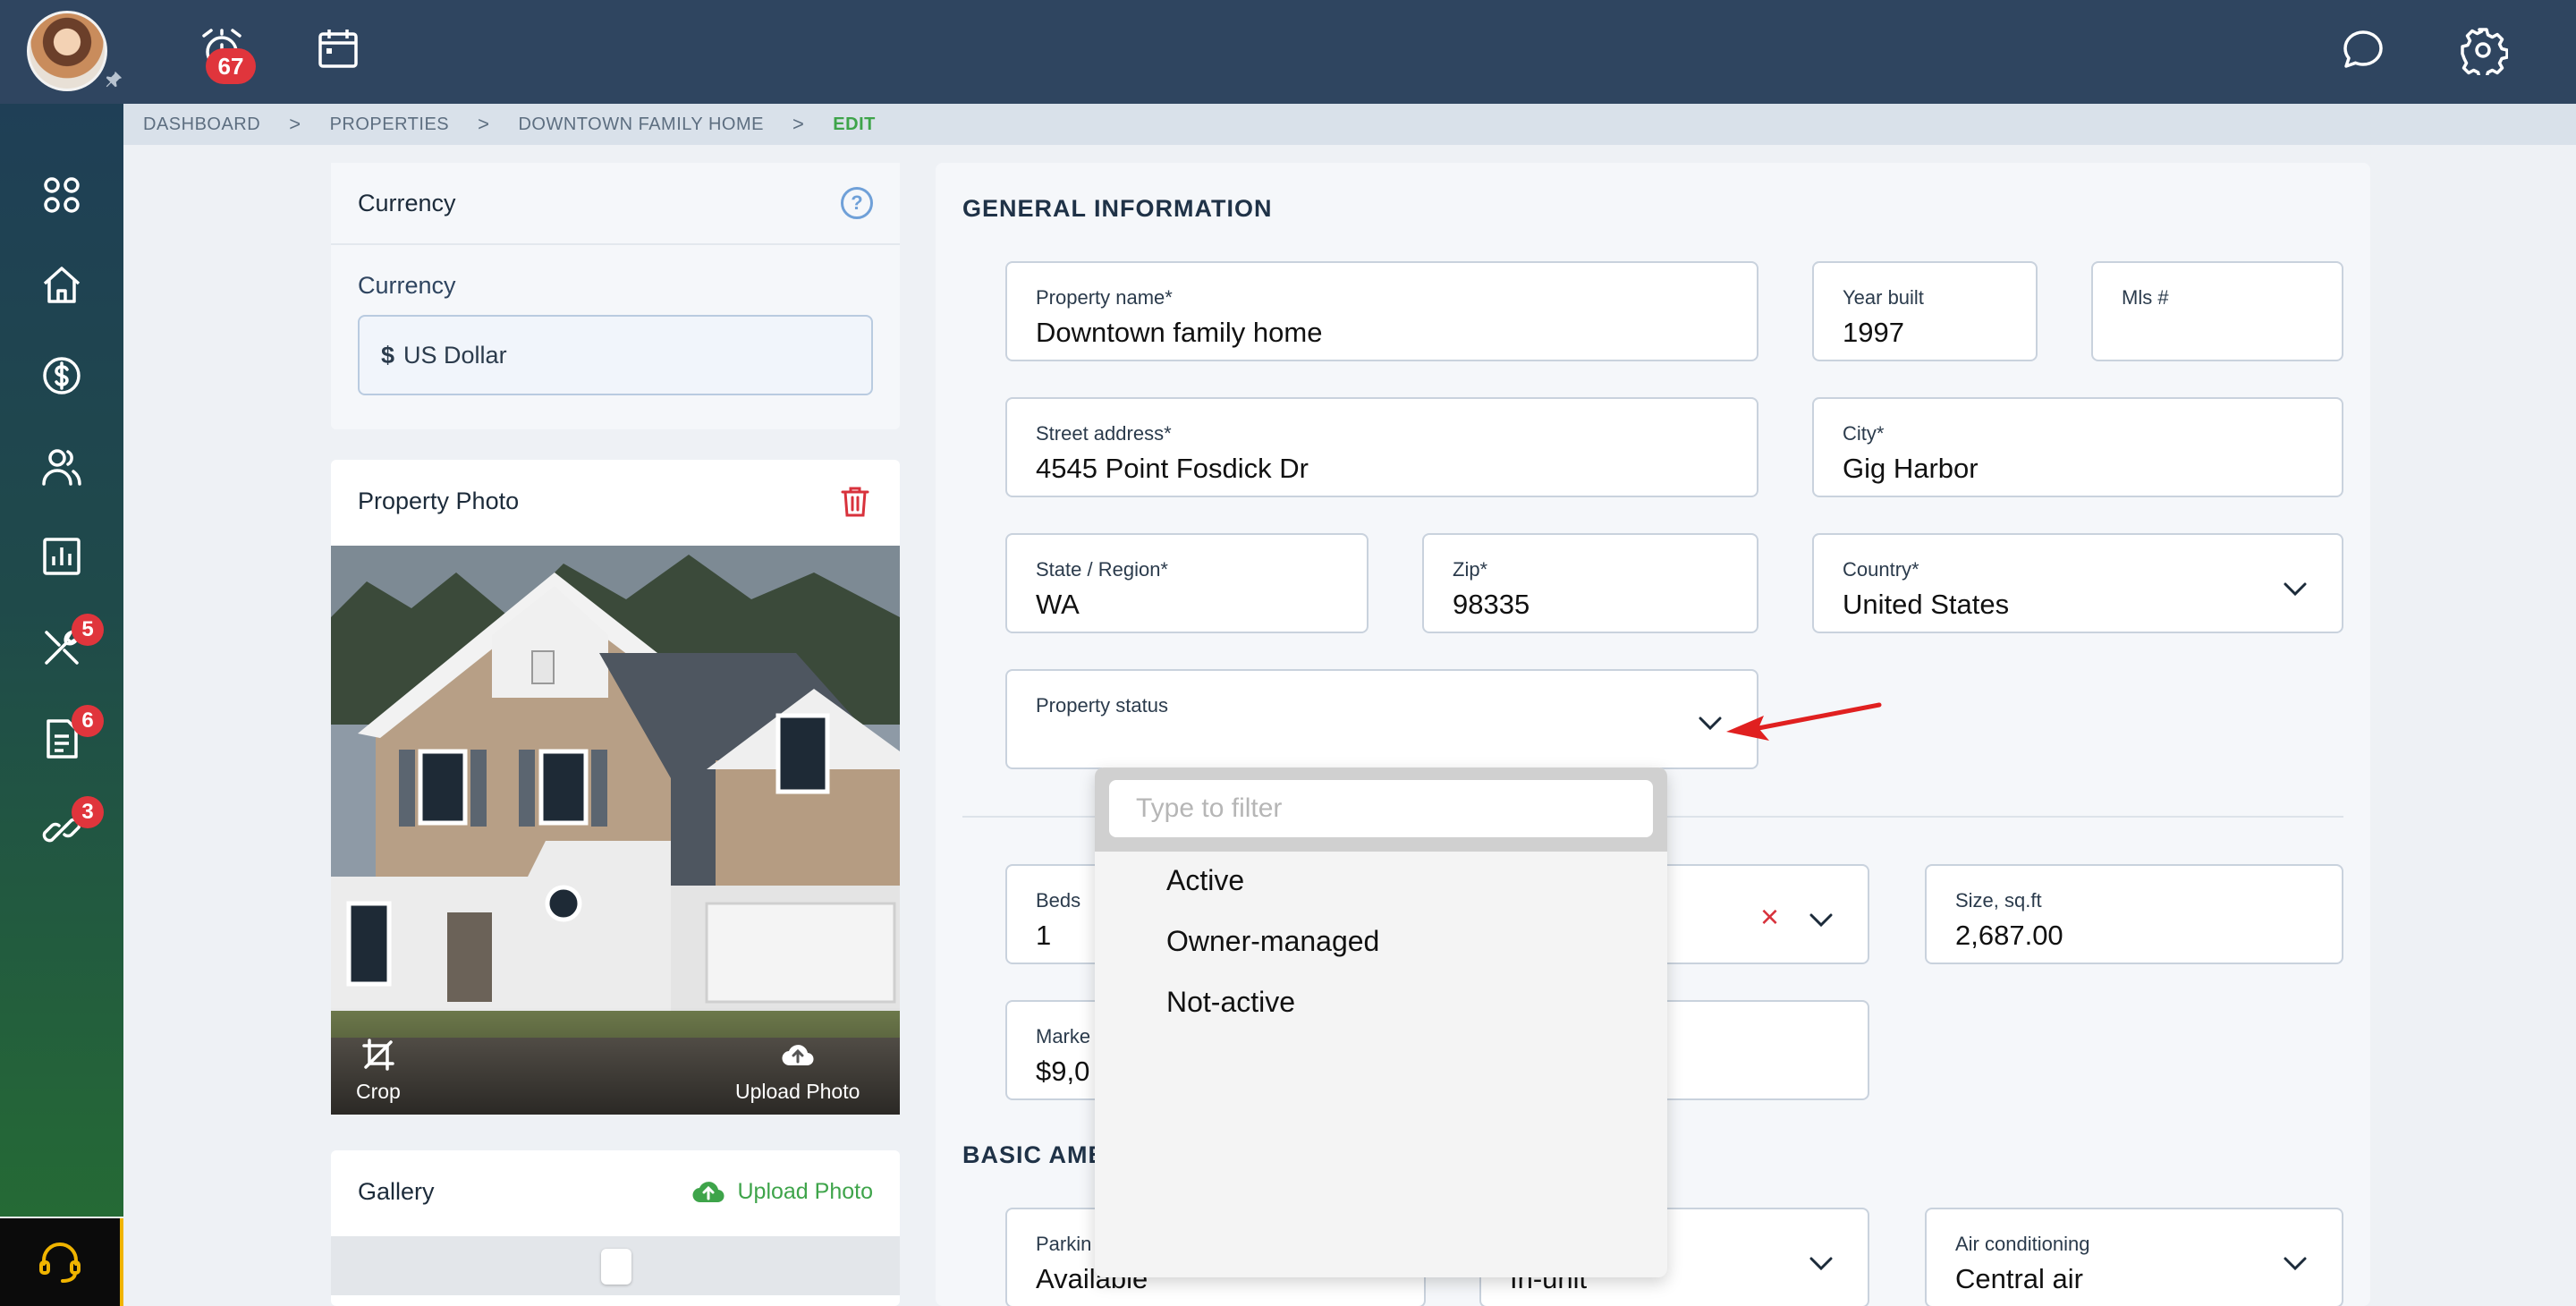  I want to click on general-info-title: GENERAL INFORMATION, so click(1117, 208).